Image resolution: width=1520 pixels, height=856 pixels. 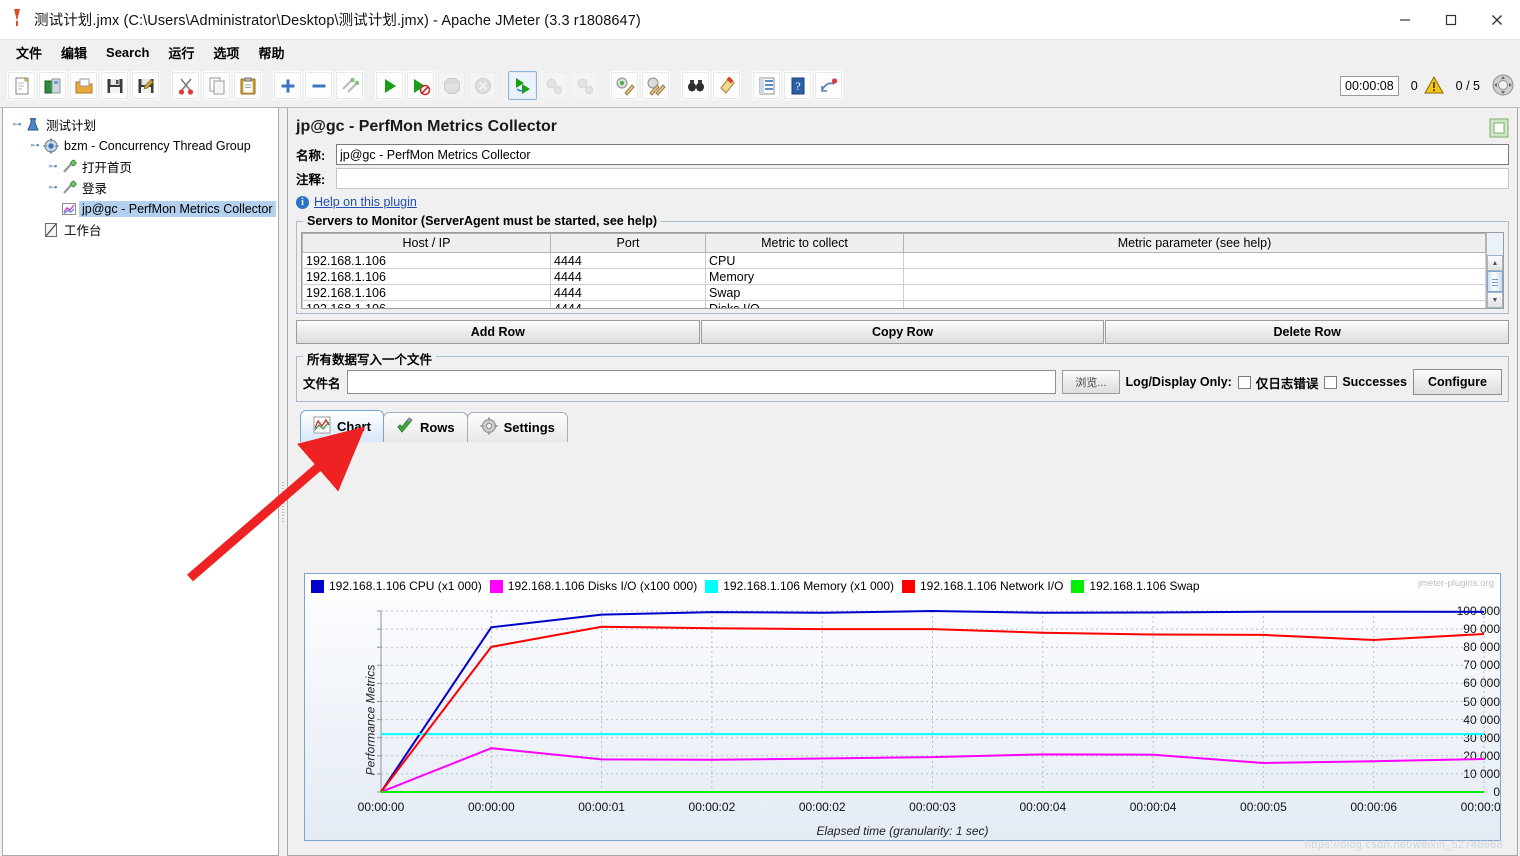 I want to click on function-helper-icon, so click(x=766, y=85).